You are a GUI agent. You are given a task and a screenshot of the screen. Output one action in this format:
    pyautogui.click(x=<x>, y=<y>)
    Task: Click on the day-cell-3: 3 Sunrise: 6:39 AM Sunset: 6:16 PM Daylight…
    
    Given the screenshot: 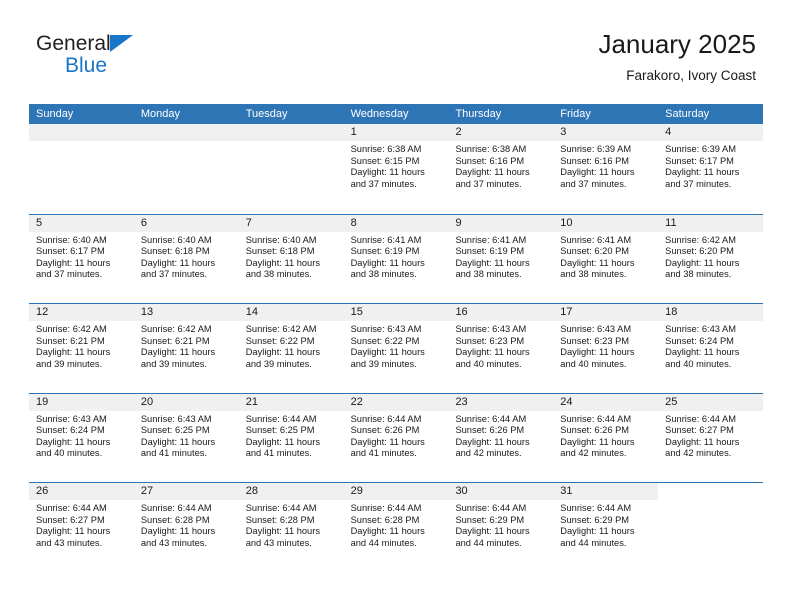 What is the action you would take?
    pyautogui.click(x=606, y=169)
    